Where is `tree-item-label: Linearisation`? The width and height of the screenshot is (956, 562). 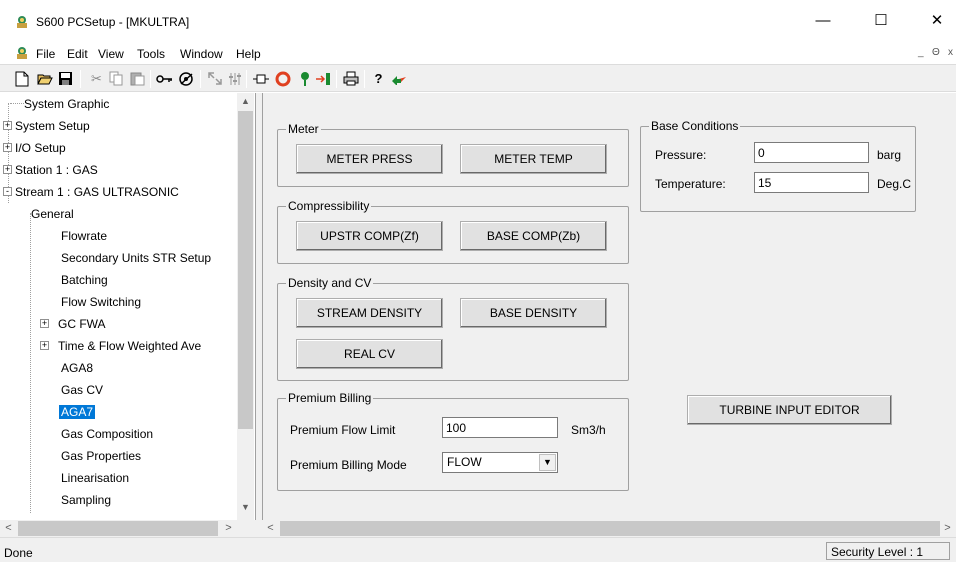 tree-item-label: Linearisation is located at coordinates (95, 477).